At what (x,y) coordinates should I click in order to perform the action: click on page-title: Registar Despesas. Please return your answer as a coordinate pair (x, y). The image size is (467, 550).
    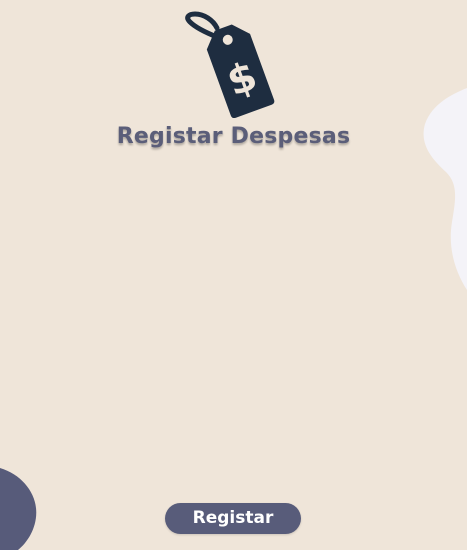
    Looking at the image, I should click on (233, 136).